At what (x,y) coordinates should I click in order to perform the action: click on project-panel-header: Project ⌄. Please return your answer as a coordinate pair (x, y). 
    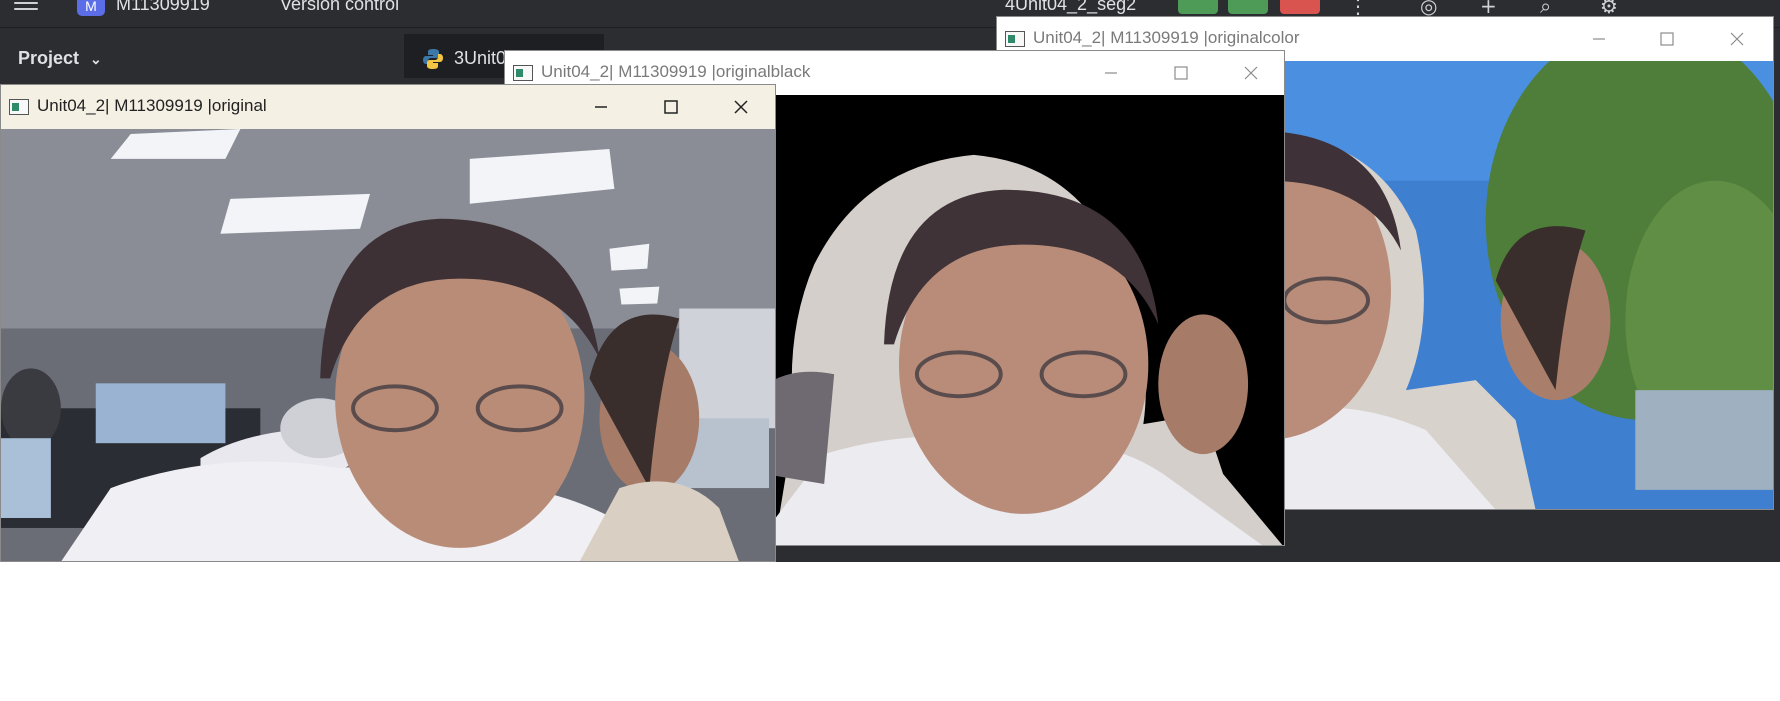
    Looking at the image, I should click on (60, 58).